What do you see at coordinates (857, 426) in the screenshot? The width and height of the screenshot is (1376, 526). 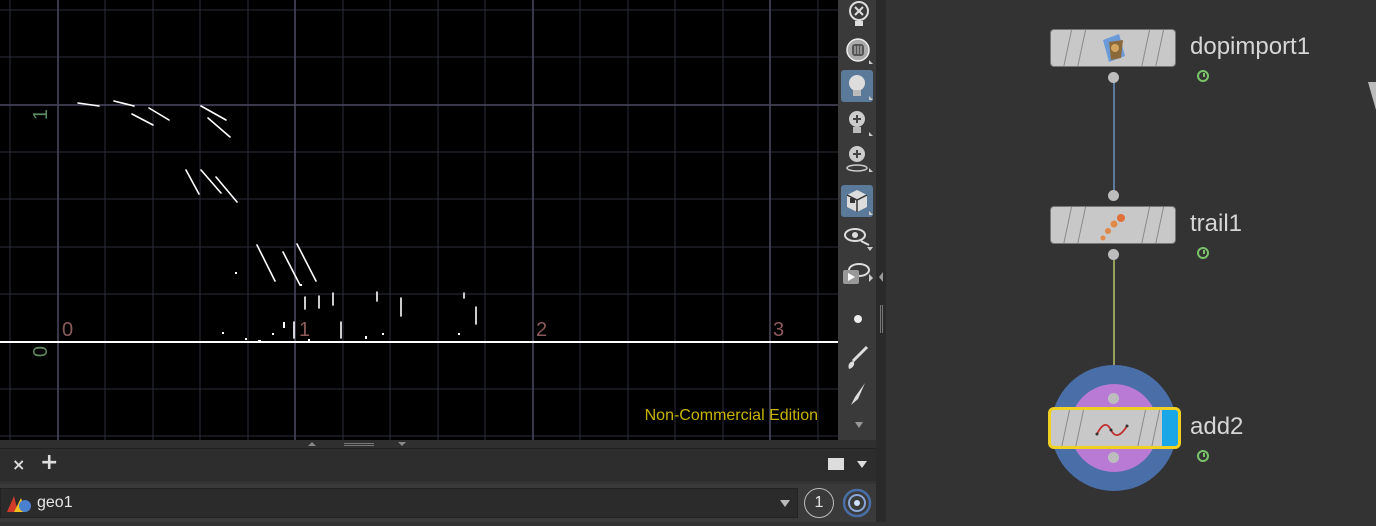 I see `more-icon` at bounding box center [857, 426].